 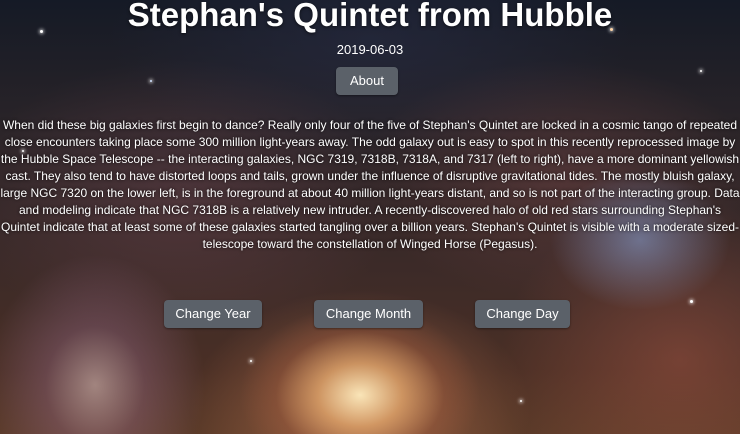 What do you see at coordinates (522, 314) in the screenshot?
I see `change-day-button: Change Day` at bounding box center [522, 314].